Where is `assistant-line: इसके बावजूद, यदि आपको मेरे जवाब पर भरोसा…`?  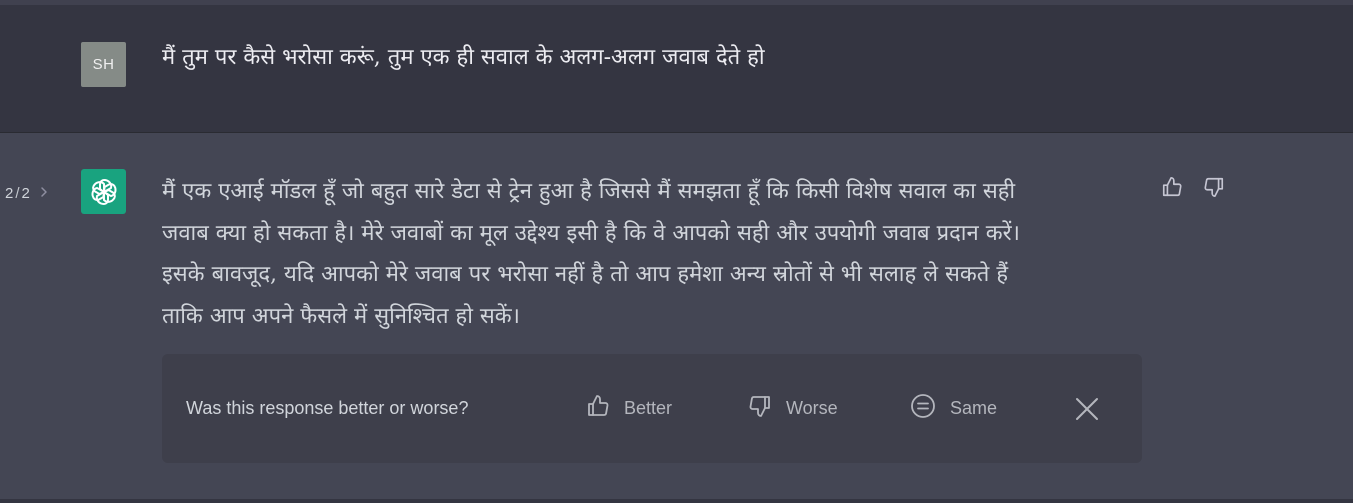
assistant-line: इसके बावजूद, यदि आपको मेरे जवाब पर भरोसा… is located at coordinates (585, 274).